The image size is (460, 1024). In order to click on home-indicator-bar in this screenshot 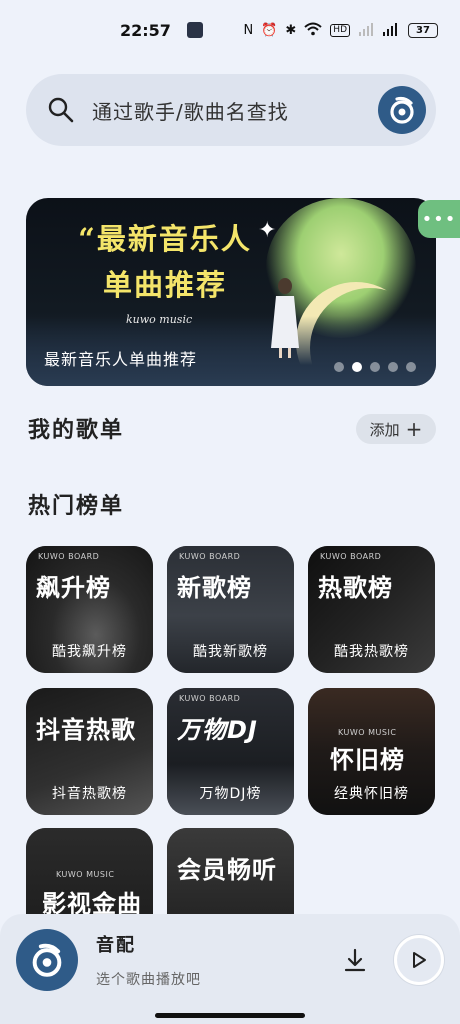, I will do `click(230, 1015)`.